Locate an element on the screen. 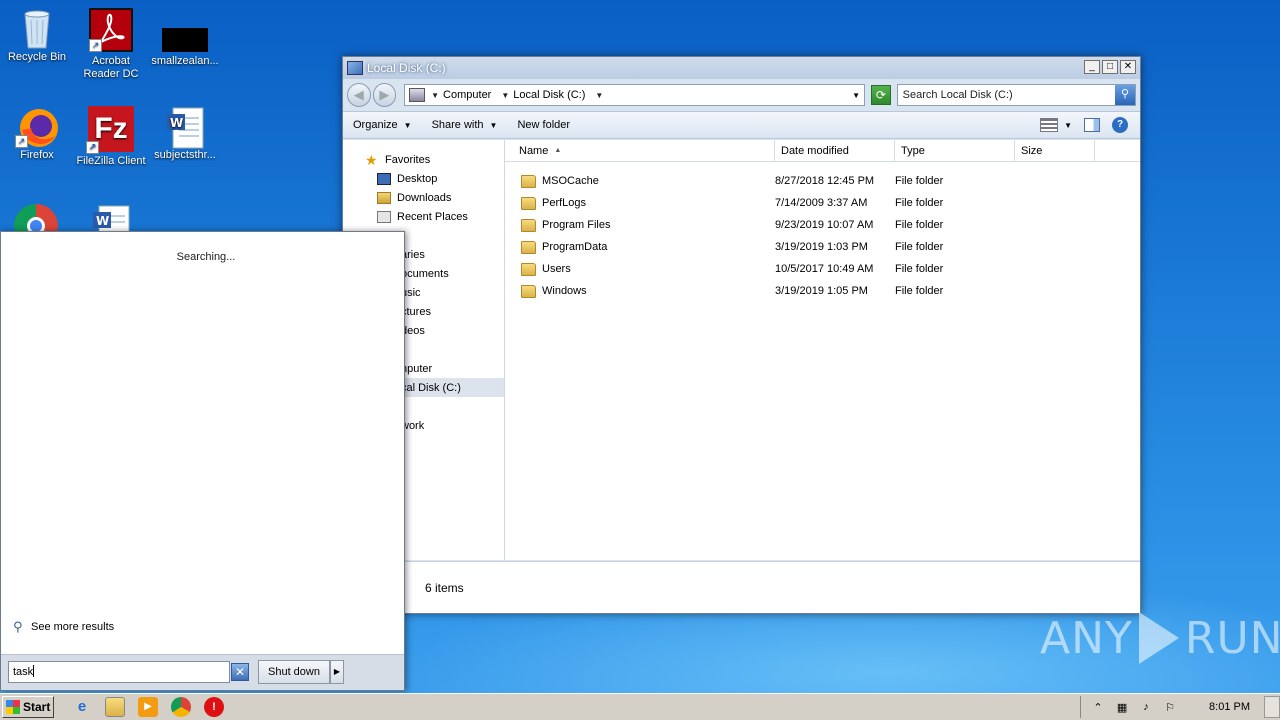 The width and height of the screenshot is (1280, 720). item-count: 6 items is located at coordinates (444, 587).